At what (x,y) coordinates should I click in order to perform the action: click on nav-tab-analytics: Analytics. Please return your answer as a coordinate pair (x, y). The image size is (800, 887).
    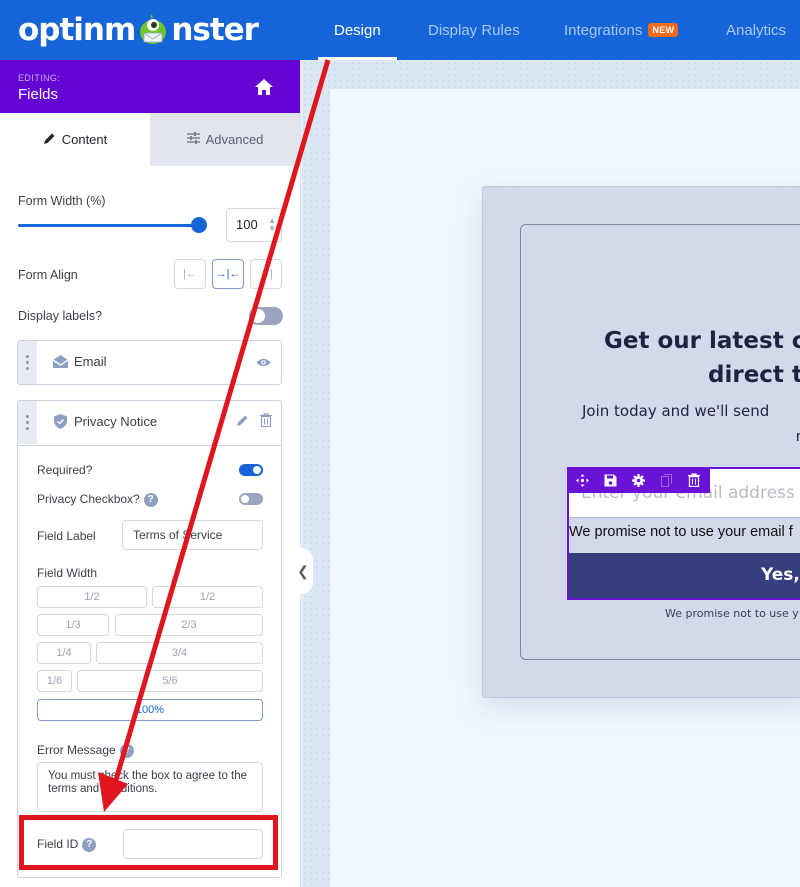
    Looking at the image, I should click on (756, 30).